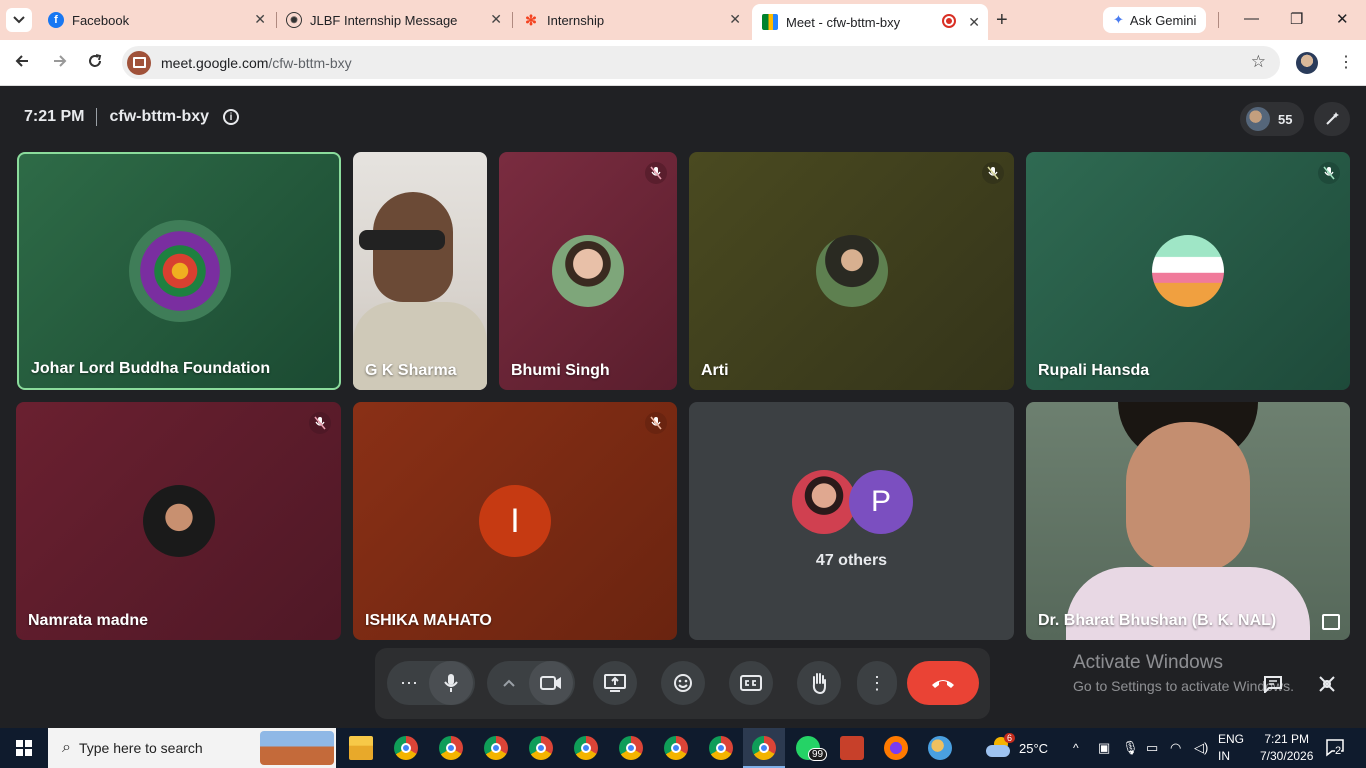 The width and height of the screenshot is (1366, 768). Describe the element at coordinates (819, 683) in the screenshot. I see `raise-hand-button` at that location.